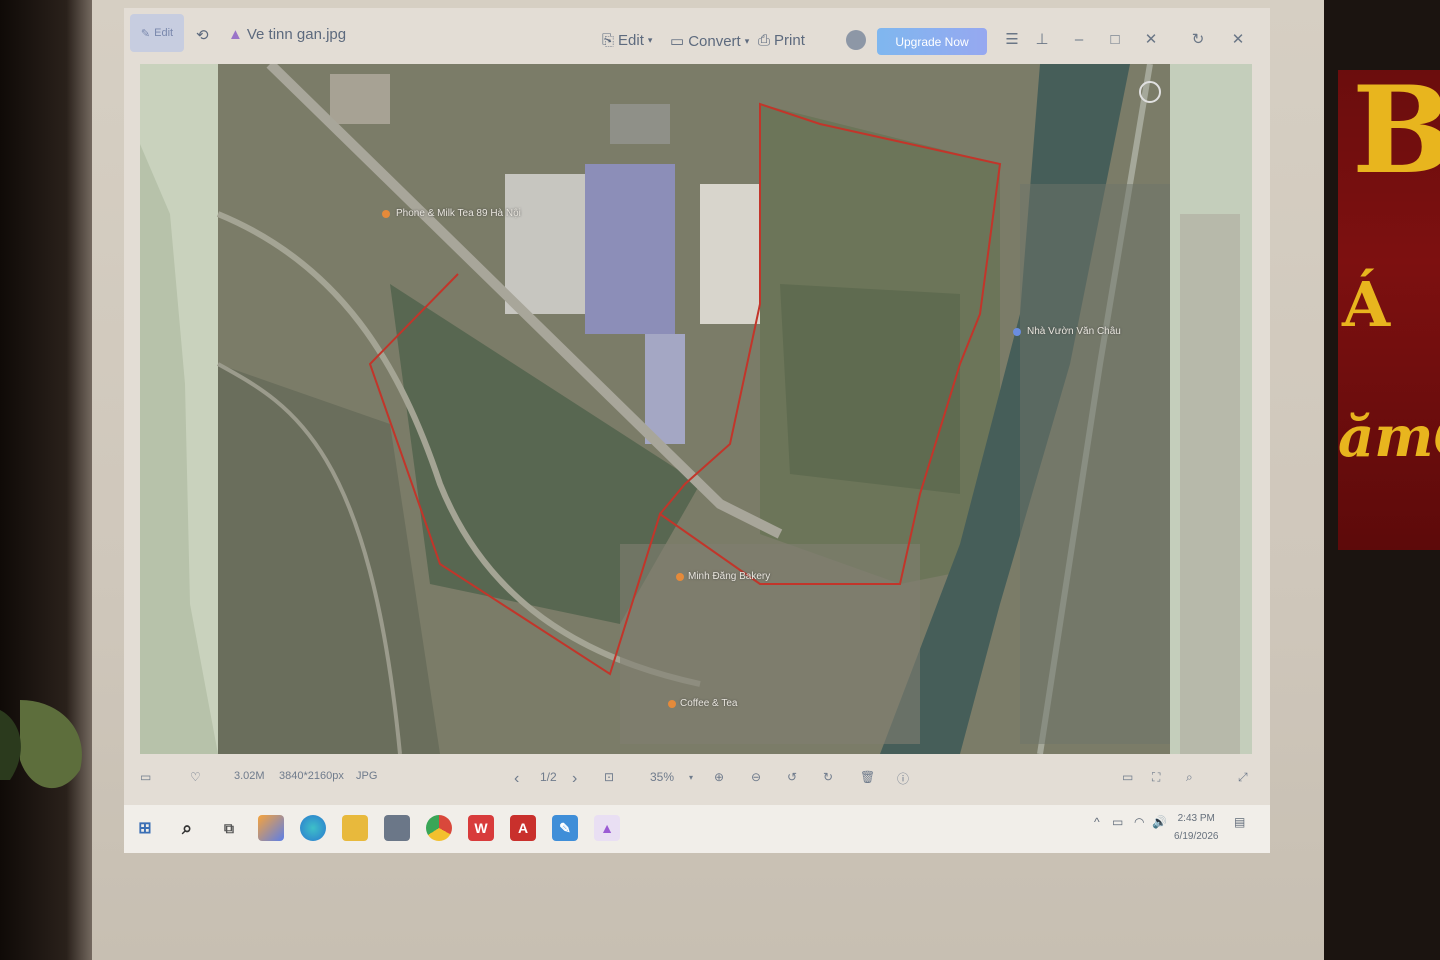 This screenshot has width=1440, height=960. I want to click on minimize-icon: –, so click(1079, 39).